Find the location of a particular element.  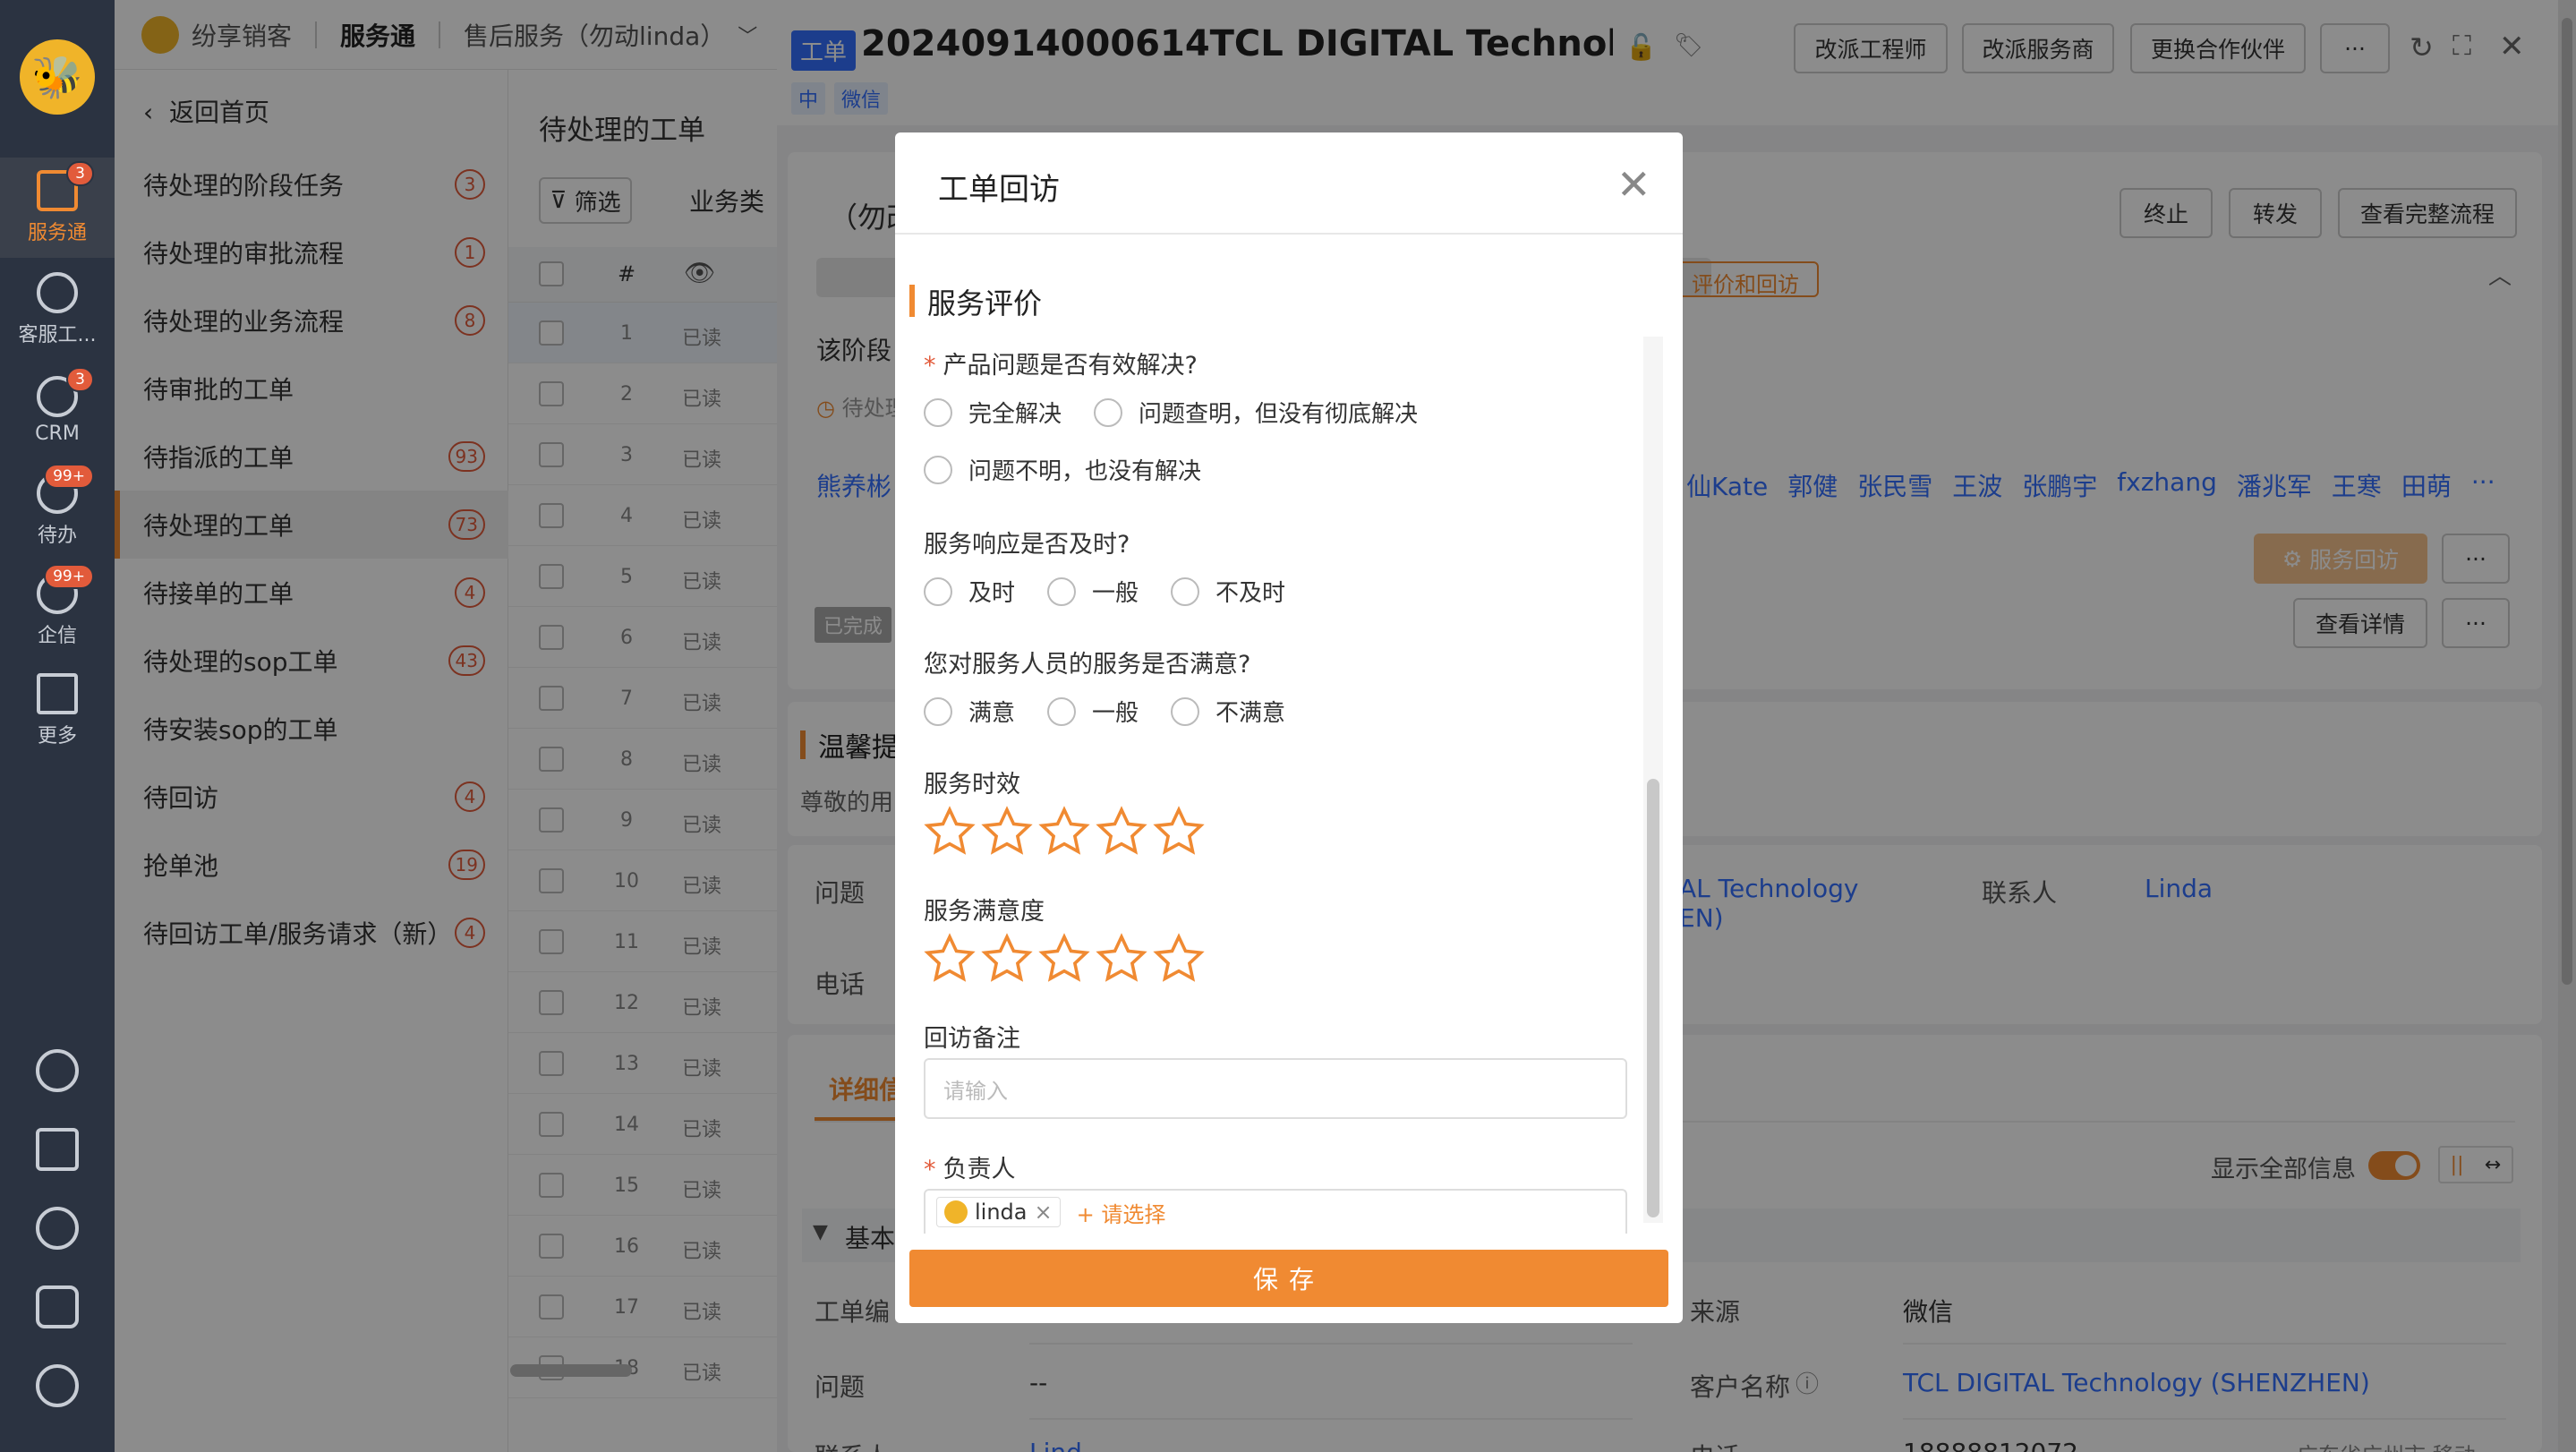

rail-item-todo: 99+ 待办 is located at coordinates (57, 510).